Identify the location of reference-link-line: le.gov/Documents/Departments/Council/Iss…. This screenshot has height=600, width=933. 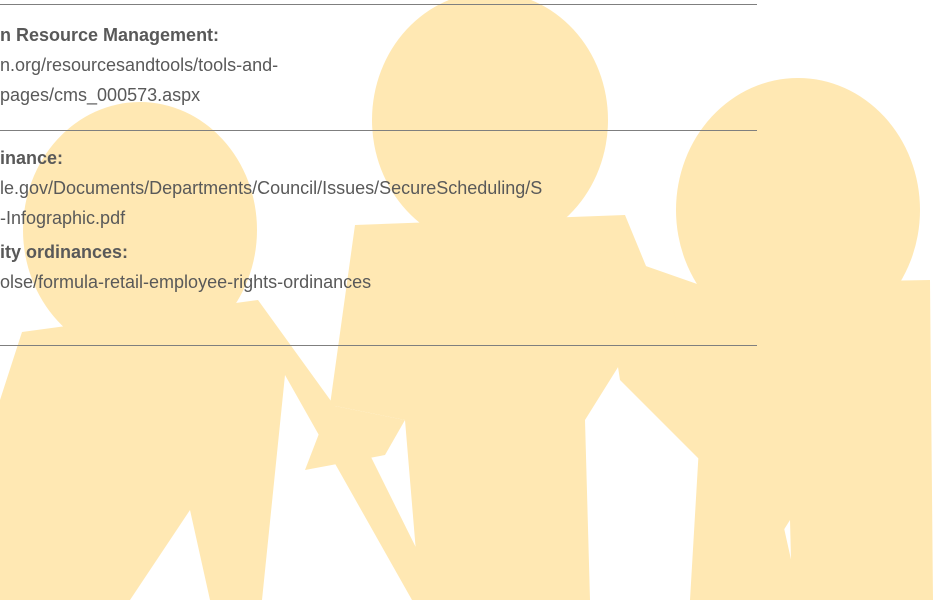
(390, 188).